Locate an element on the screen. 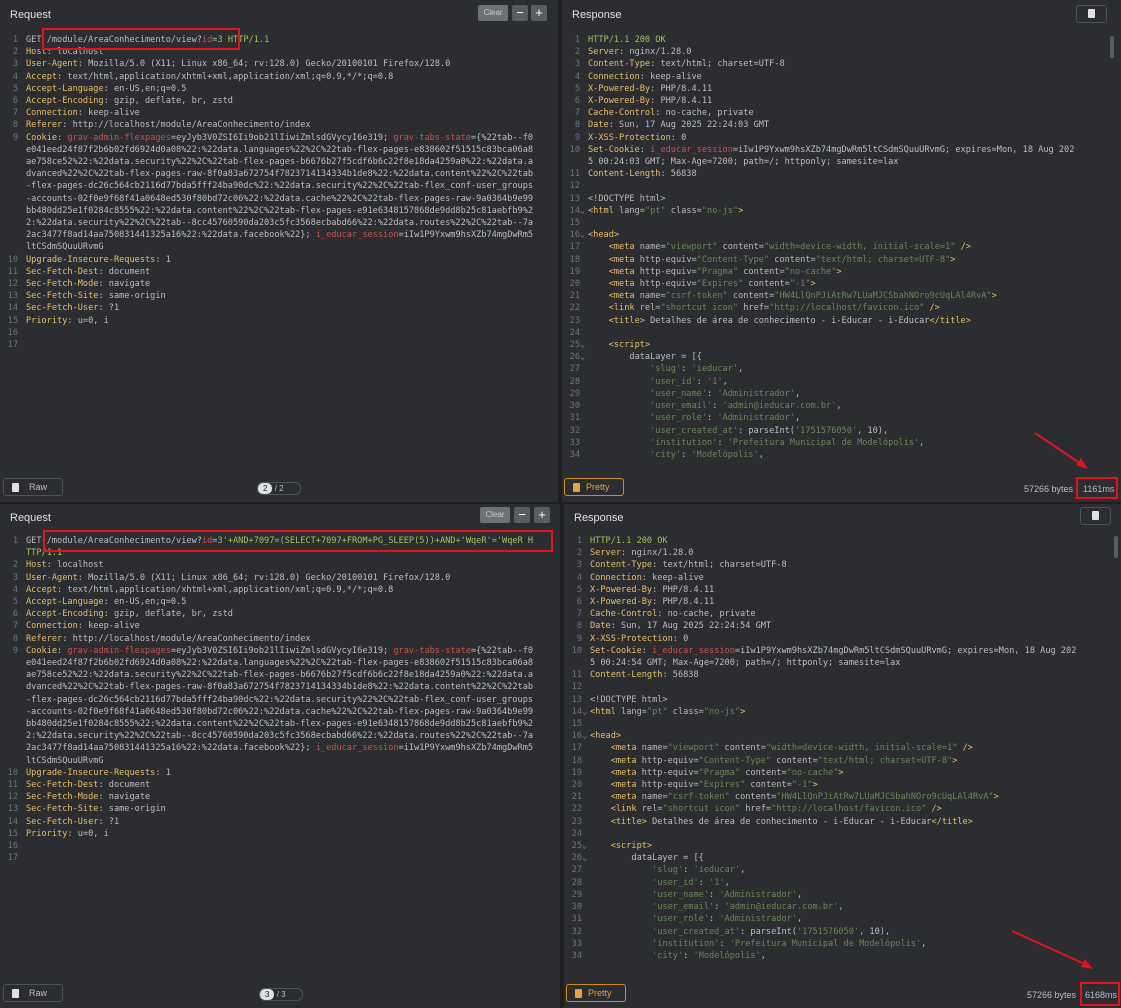 The width and height of the screenshot is (1121, 1008). raw-button-1: Raw is located at coordinates (33, 487).